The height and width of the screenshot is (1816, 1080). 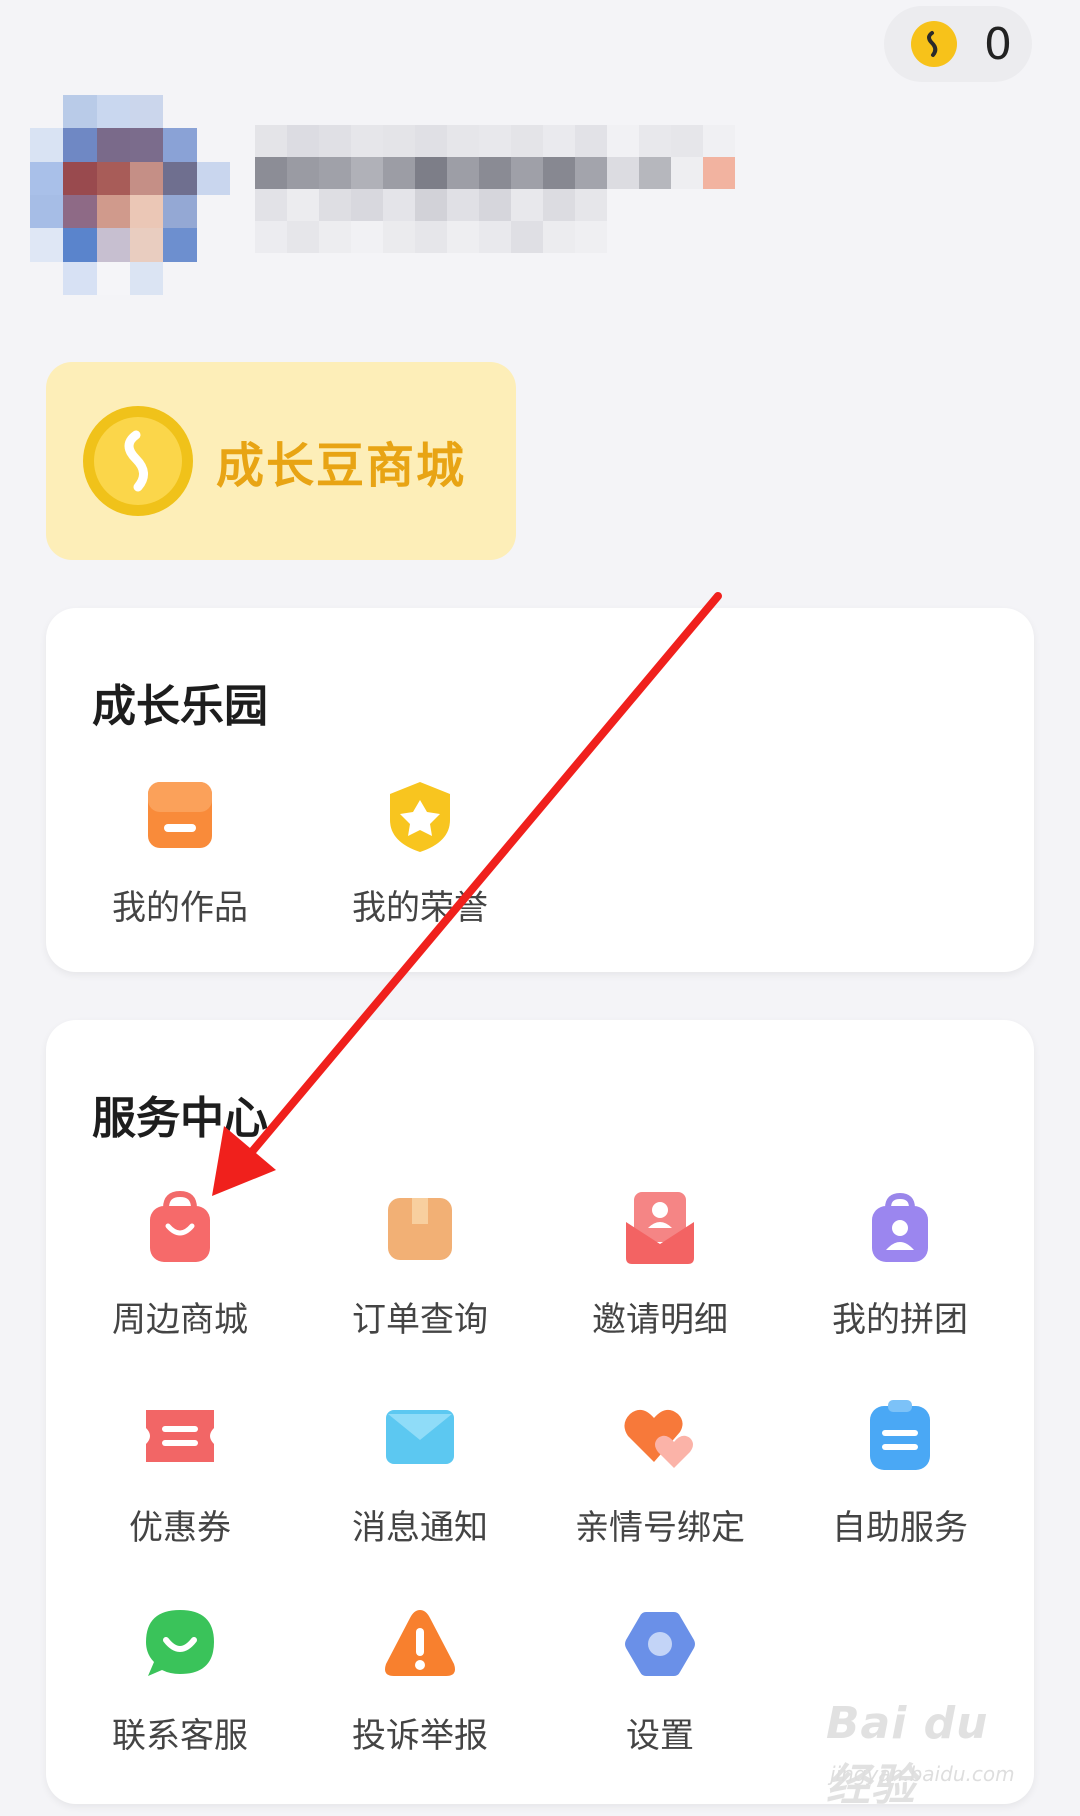 I want to click on coupon-ticket-icon, so click(x=180, y=1436).